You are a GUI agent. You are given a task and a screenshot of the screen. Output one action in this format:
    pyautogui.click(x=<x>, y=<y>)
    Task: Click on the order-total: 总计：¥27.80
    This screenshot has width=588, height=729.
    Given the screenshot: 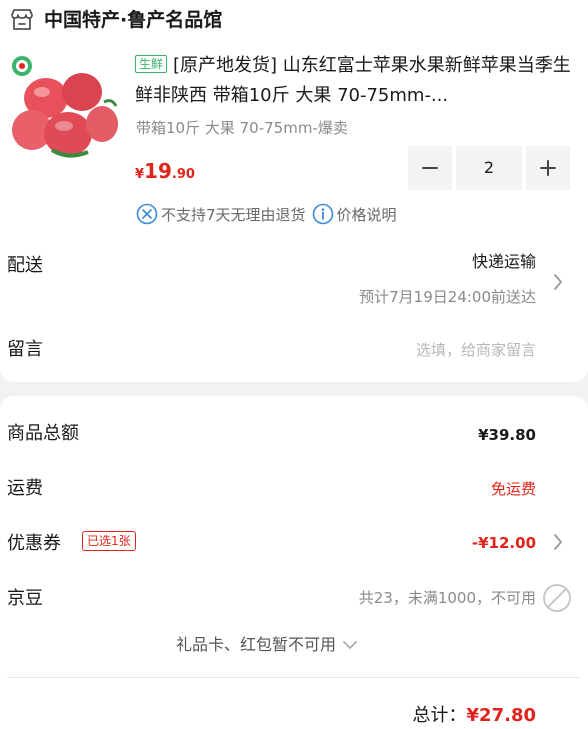 What is the action you would take?
    pyautogui.click(x=474, y=716)
    